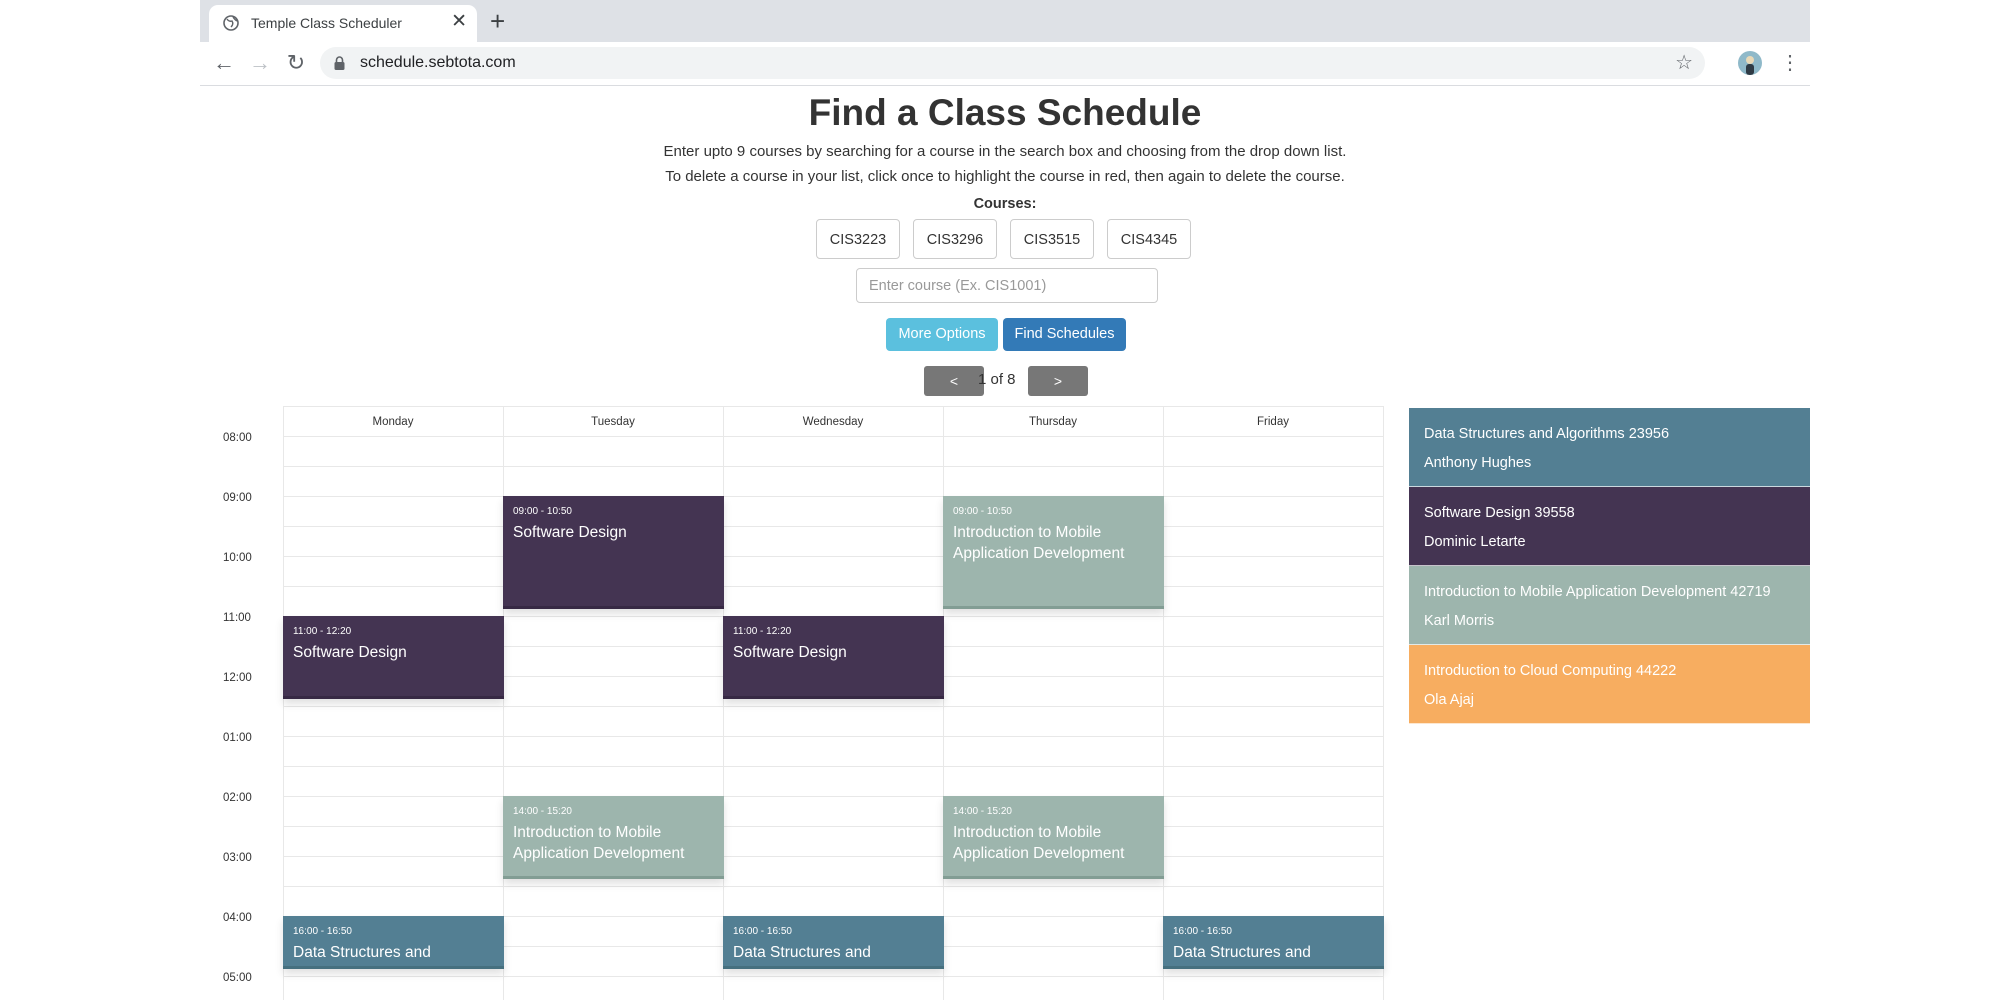 The image size is (2000, 1000). I want to click on new-tab-button: +, so click(497, 21).